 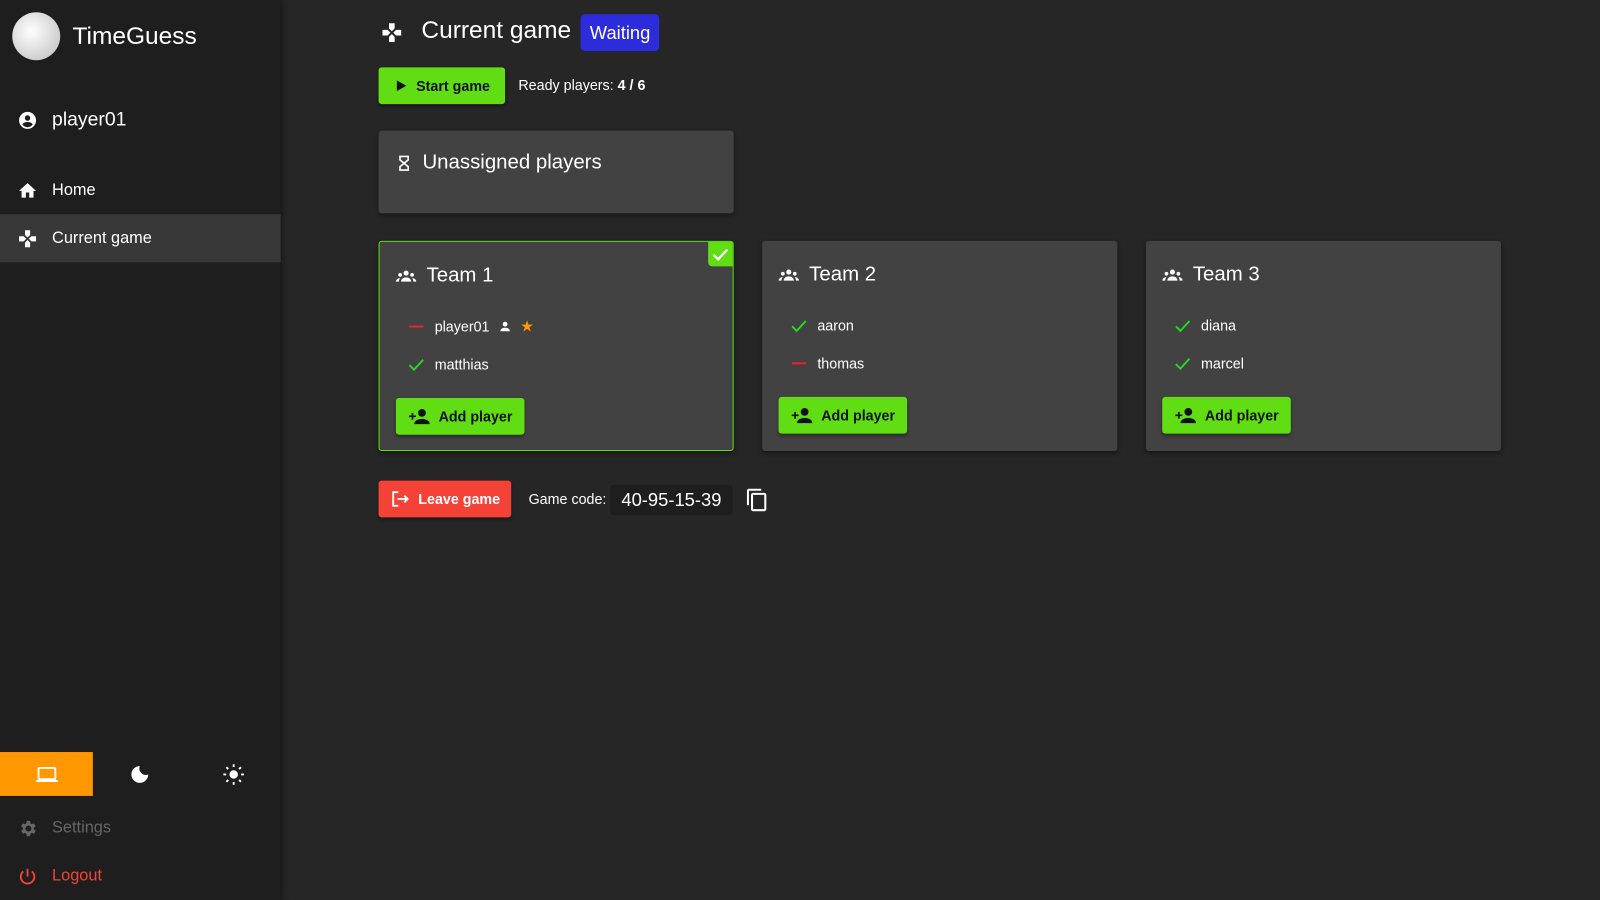 What do you see at coordinates (28, 120) in the screenshot?
I see `account-circle-icon` at bounding box center [28, 120].